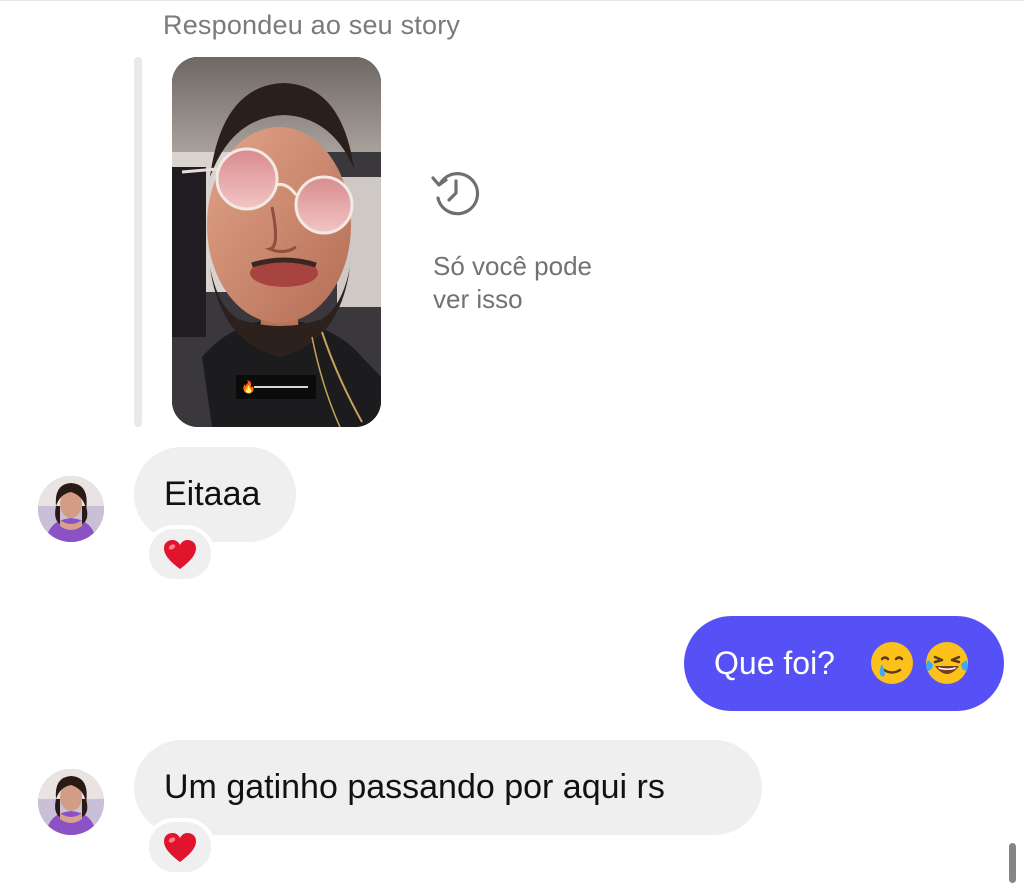 The height and width of the screenshot is (884, 1024). What do you see at coordinates (138, 242) in the screenshot?
I see `story-quote-bar` at bounding box center [138, 242].